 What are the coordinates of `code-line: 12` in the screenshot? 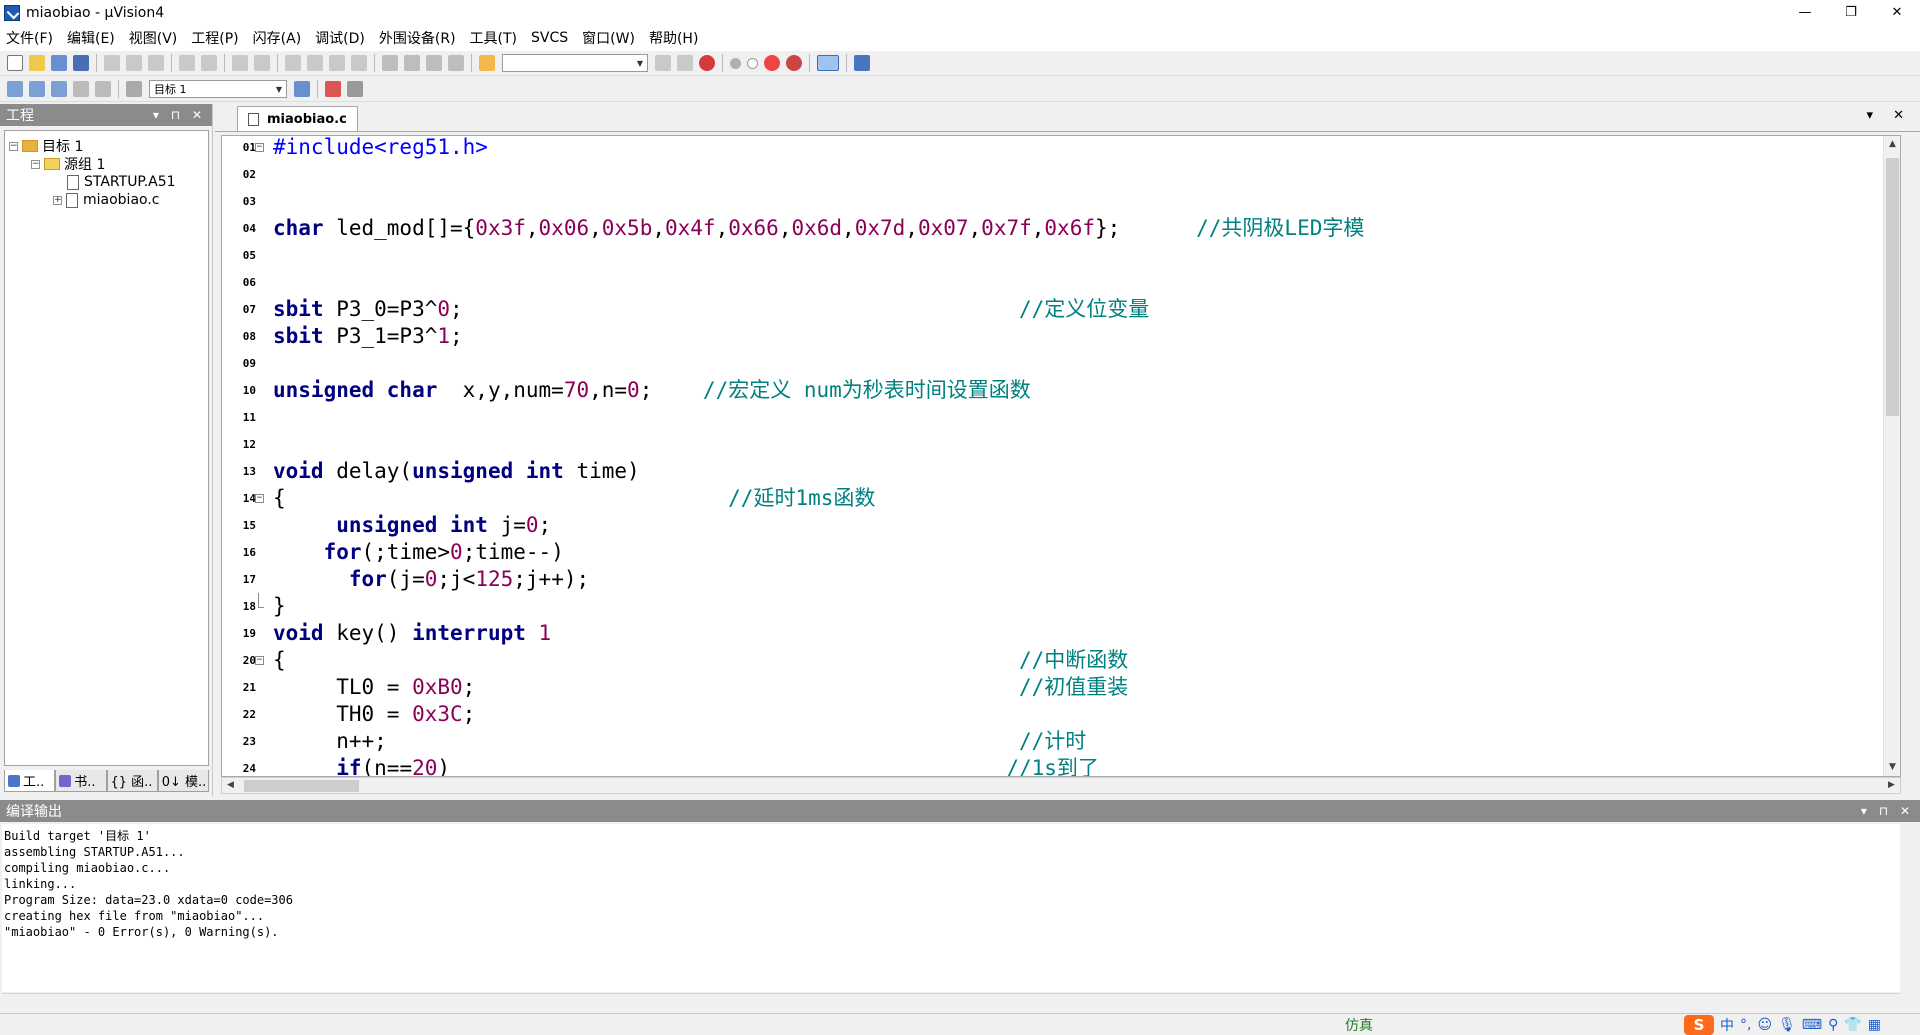 It's located at (1061, 444).